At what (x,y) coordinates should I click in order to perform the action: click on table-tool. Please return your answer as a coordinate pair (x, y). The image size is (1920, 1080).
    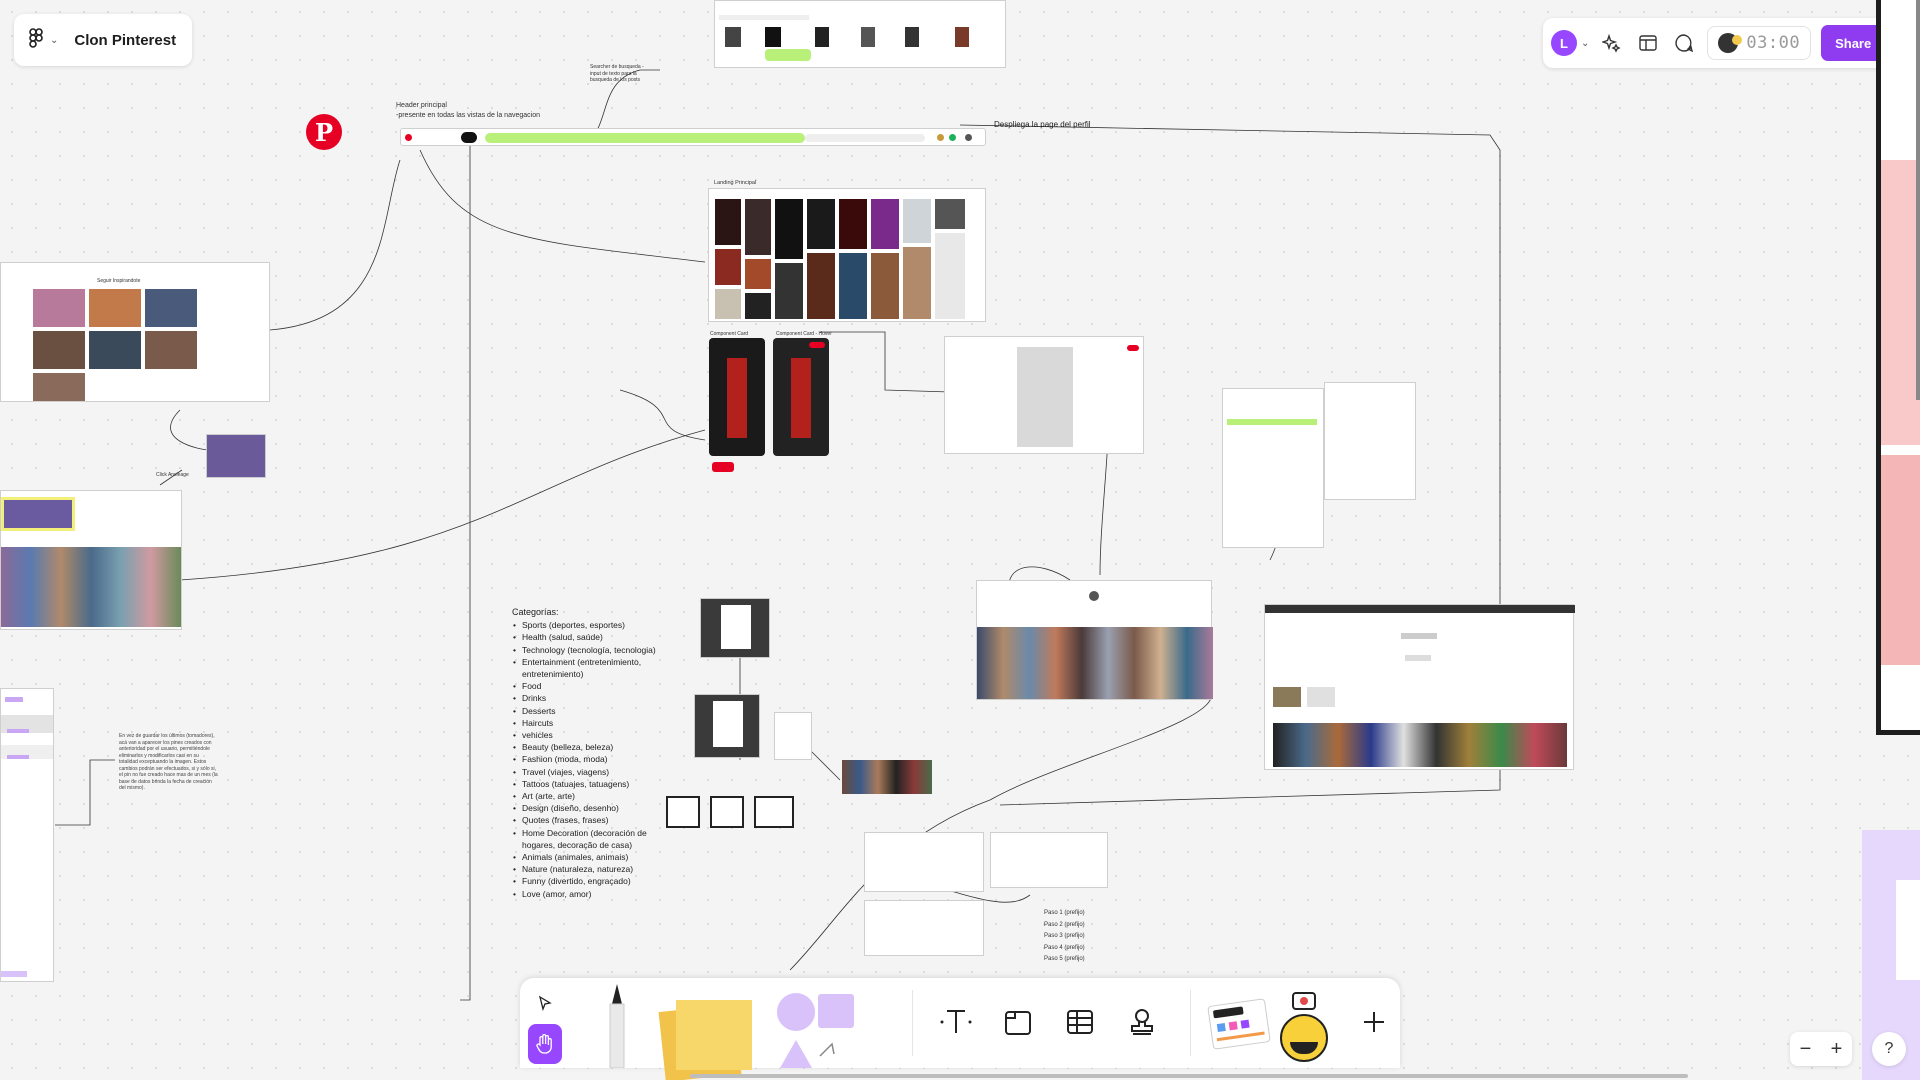
    Looking at the image, I should click on (1080, 1022).